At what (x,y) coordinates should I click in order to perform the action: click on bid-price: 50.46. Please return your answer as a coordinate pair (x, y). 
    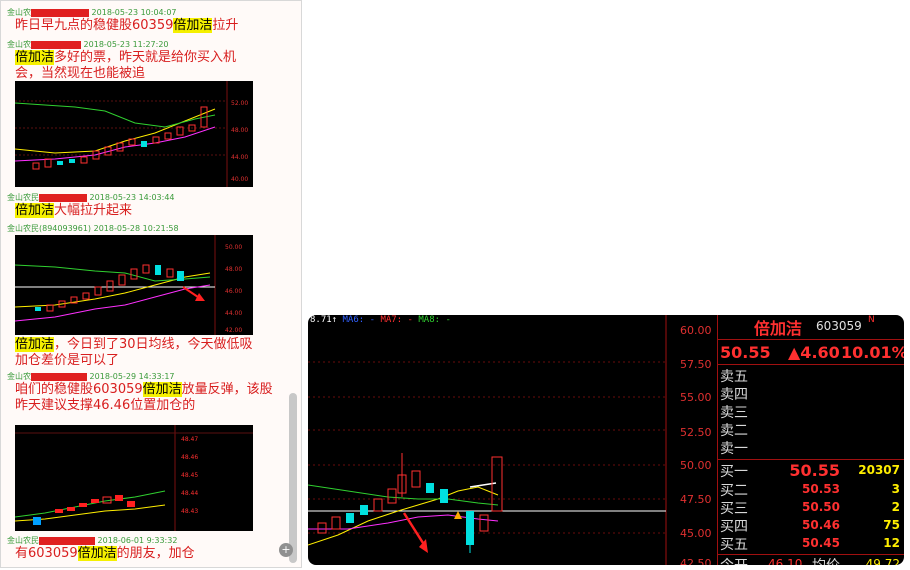
    Looking at the image, I should click on (821, 525).